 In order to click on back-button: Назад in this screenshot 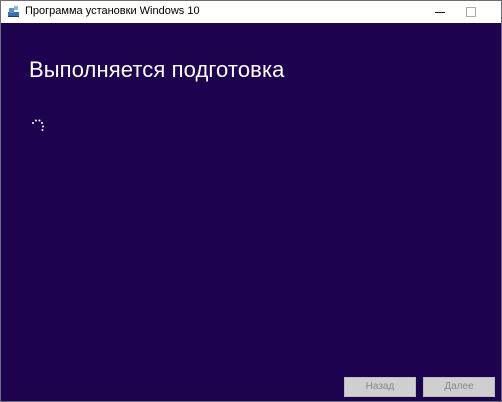, I will do `click(380, 387)`.